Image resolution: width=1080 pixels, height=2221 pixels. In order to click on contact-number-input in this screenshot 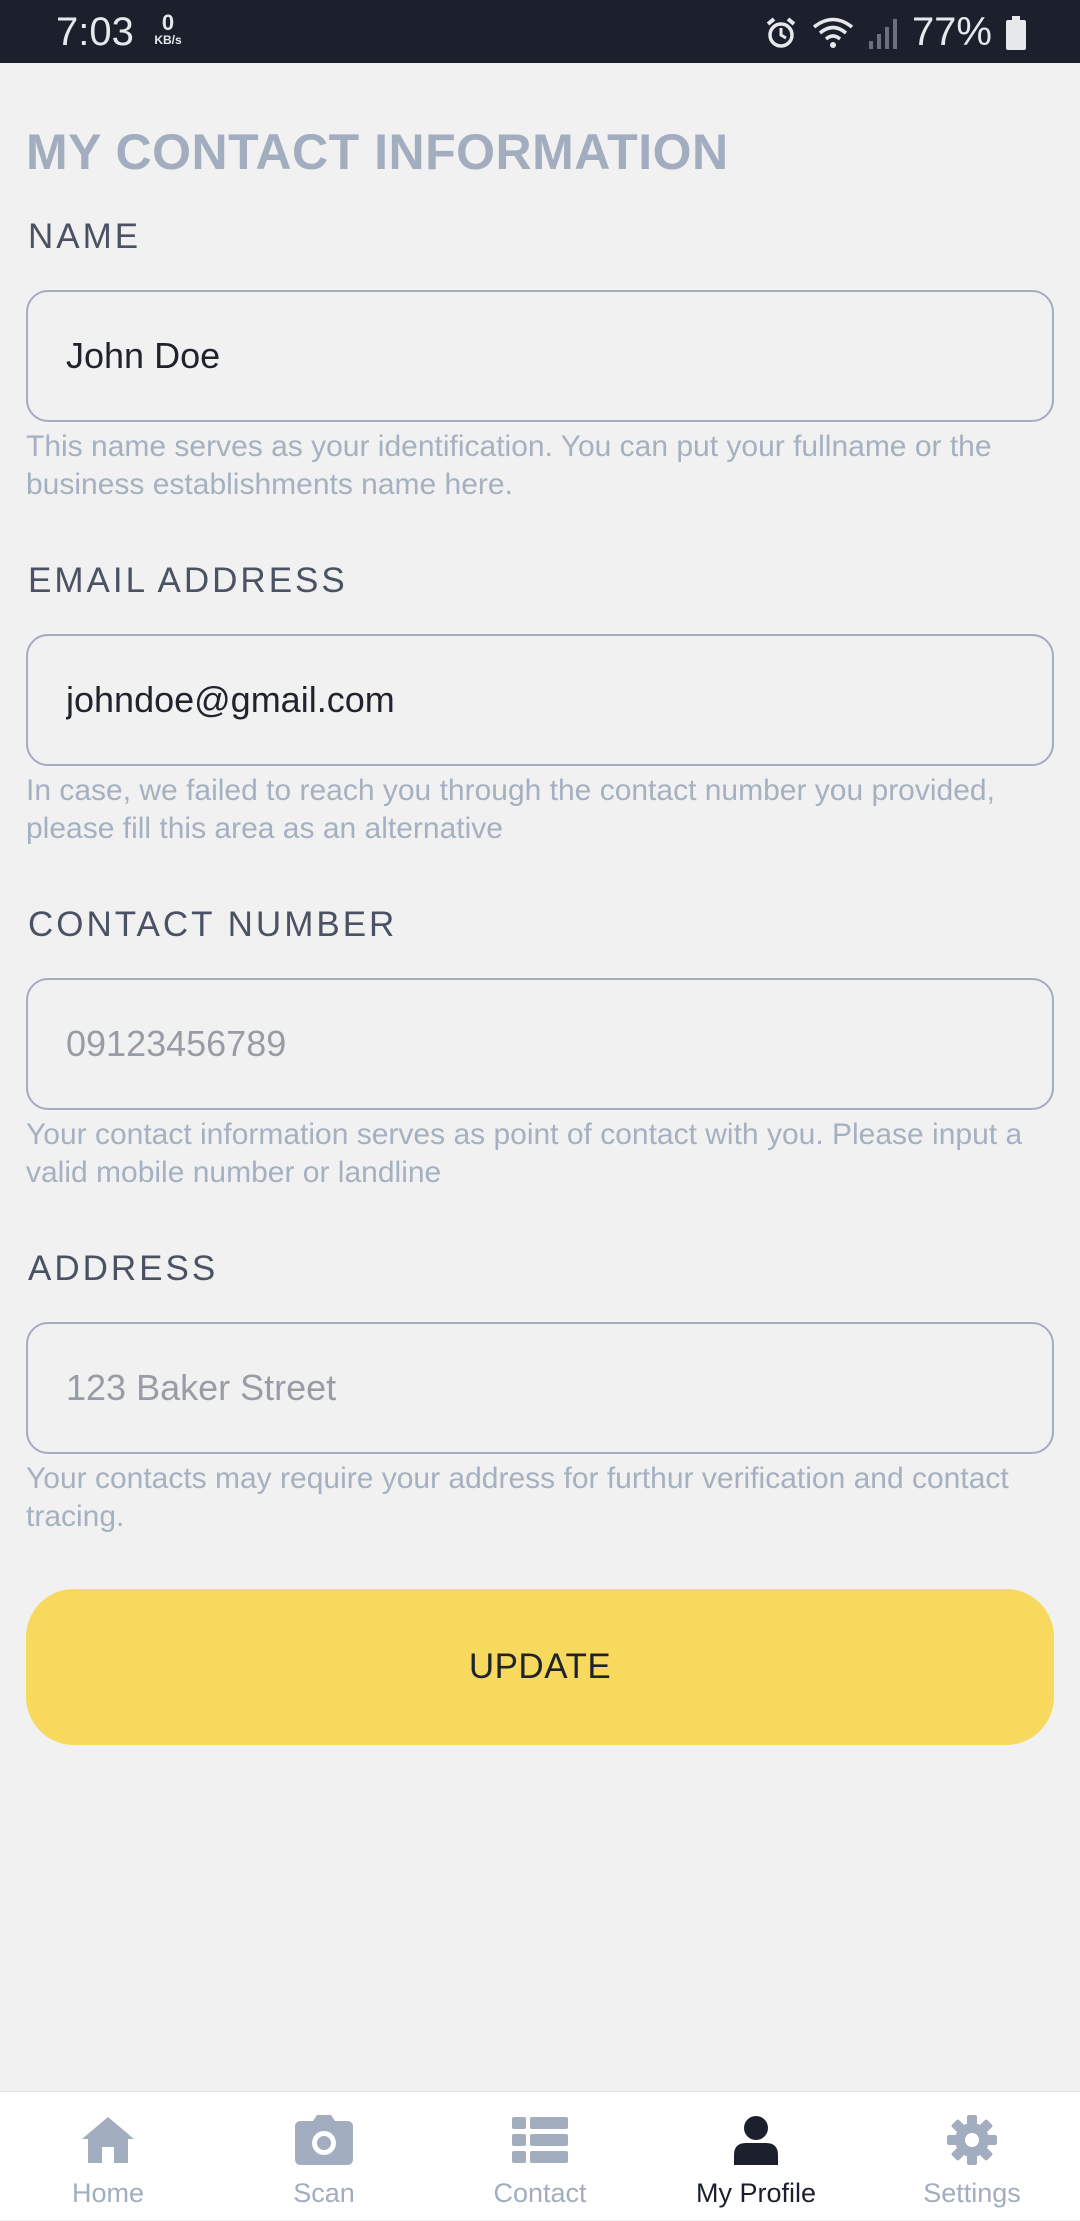, I will do `click(541, 1044)`.